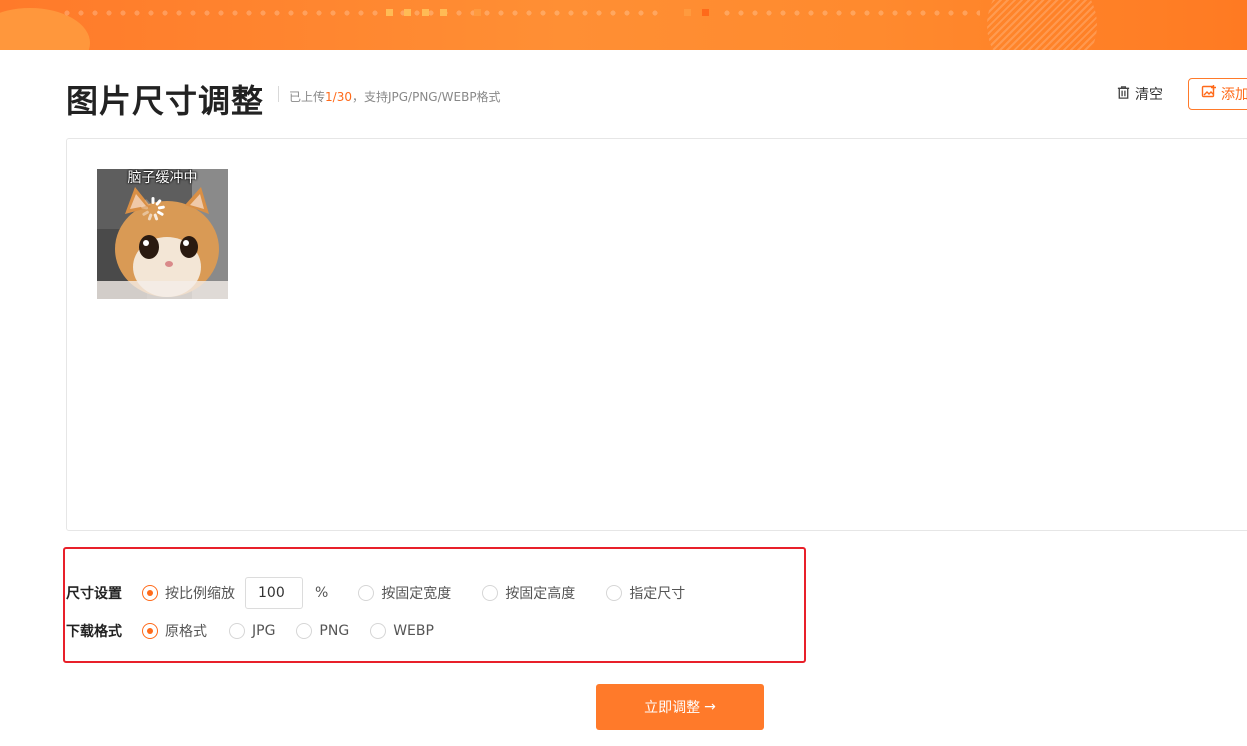  Describe the element at coordinates (1217, 94) in the screenshot. I see `add-image-button: 添加` at that location.